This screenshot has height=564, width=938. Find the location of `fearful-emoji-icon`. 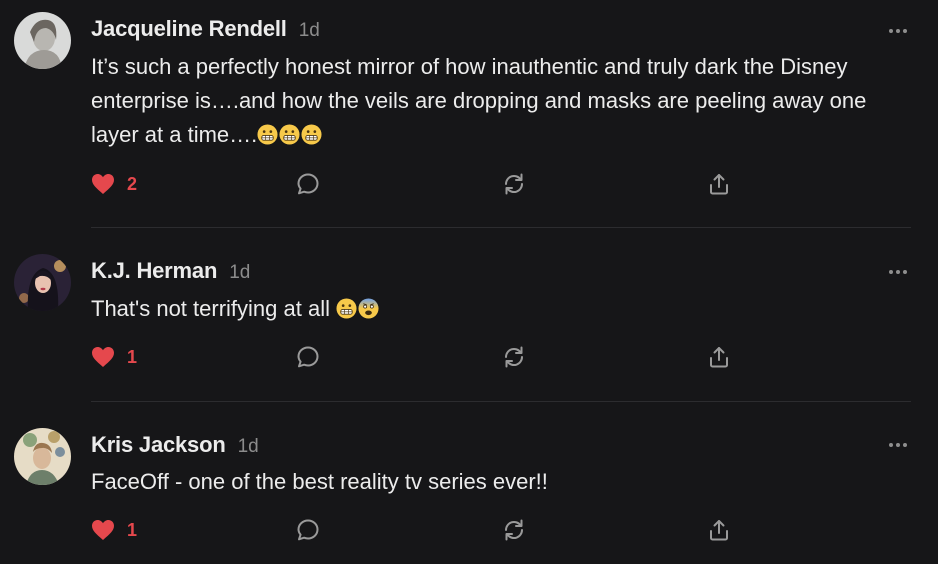

fearful-emoji-icon is located at coordinates (368, 308).